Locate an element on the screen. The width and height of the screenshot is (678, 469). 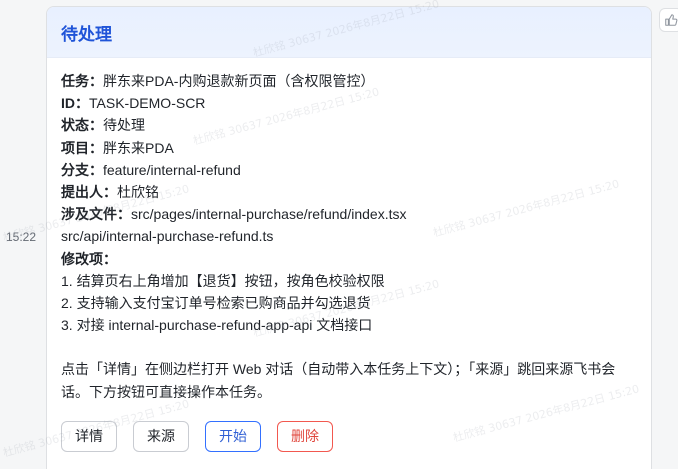
message-timestamp: 15:22 is located at coordinates (21, 237).